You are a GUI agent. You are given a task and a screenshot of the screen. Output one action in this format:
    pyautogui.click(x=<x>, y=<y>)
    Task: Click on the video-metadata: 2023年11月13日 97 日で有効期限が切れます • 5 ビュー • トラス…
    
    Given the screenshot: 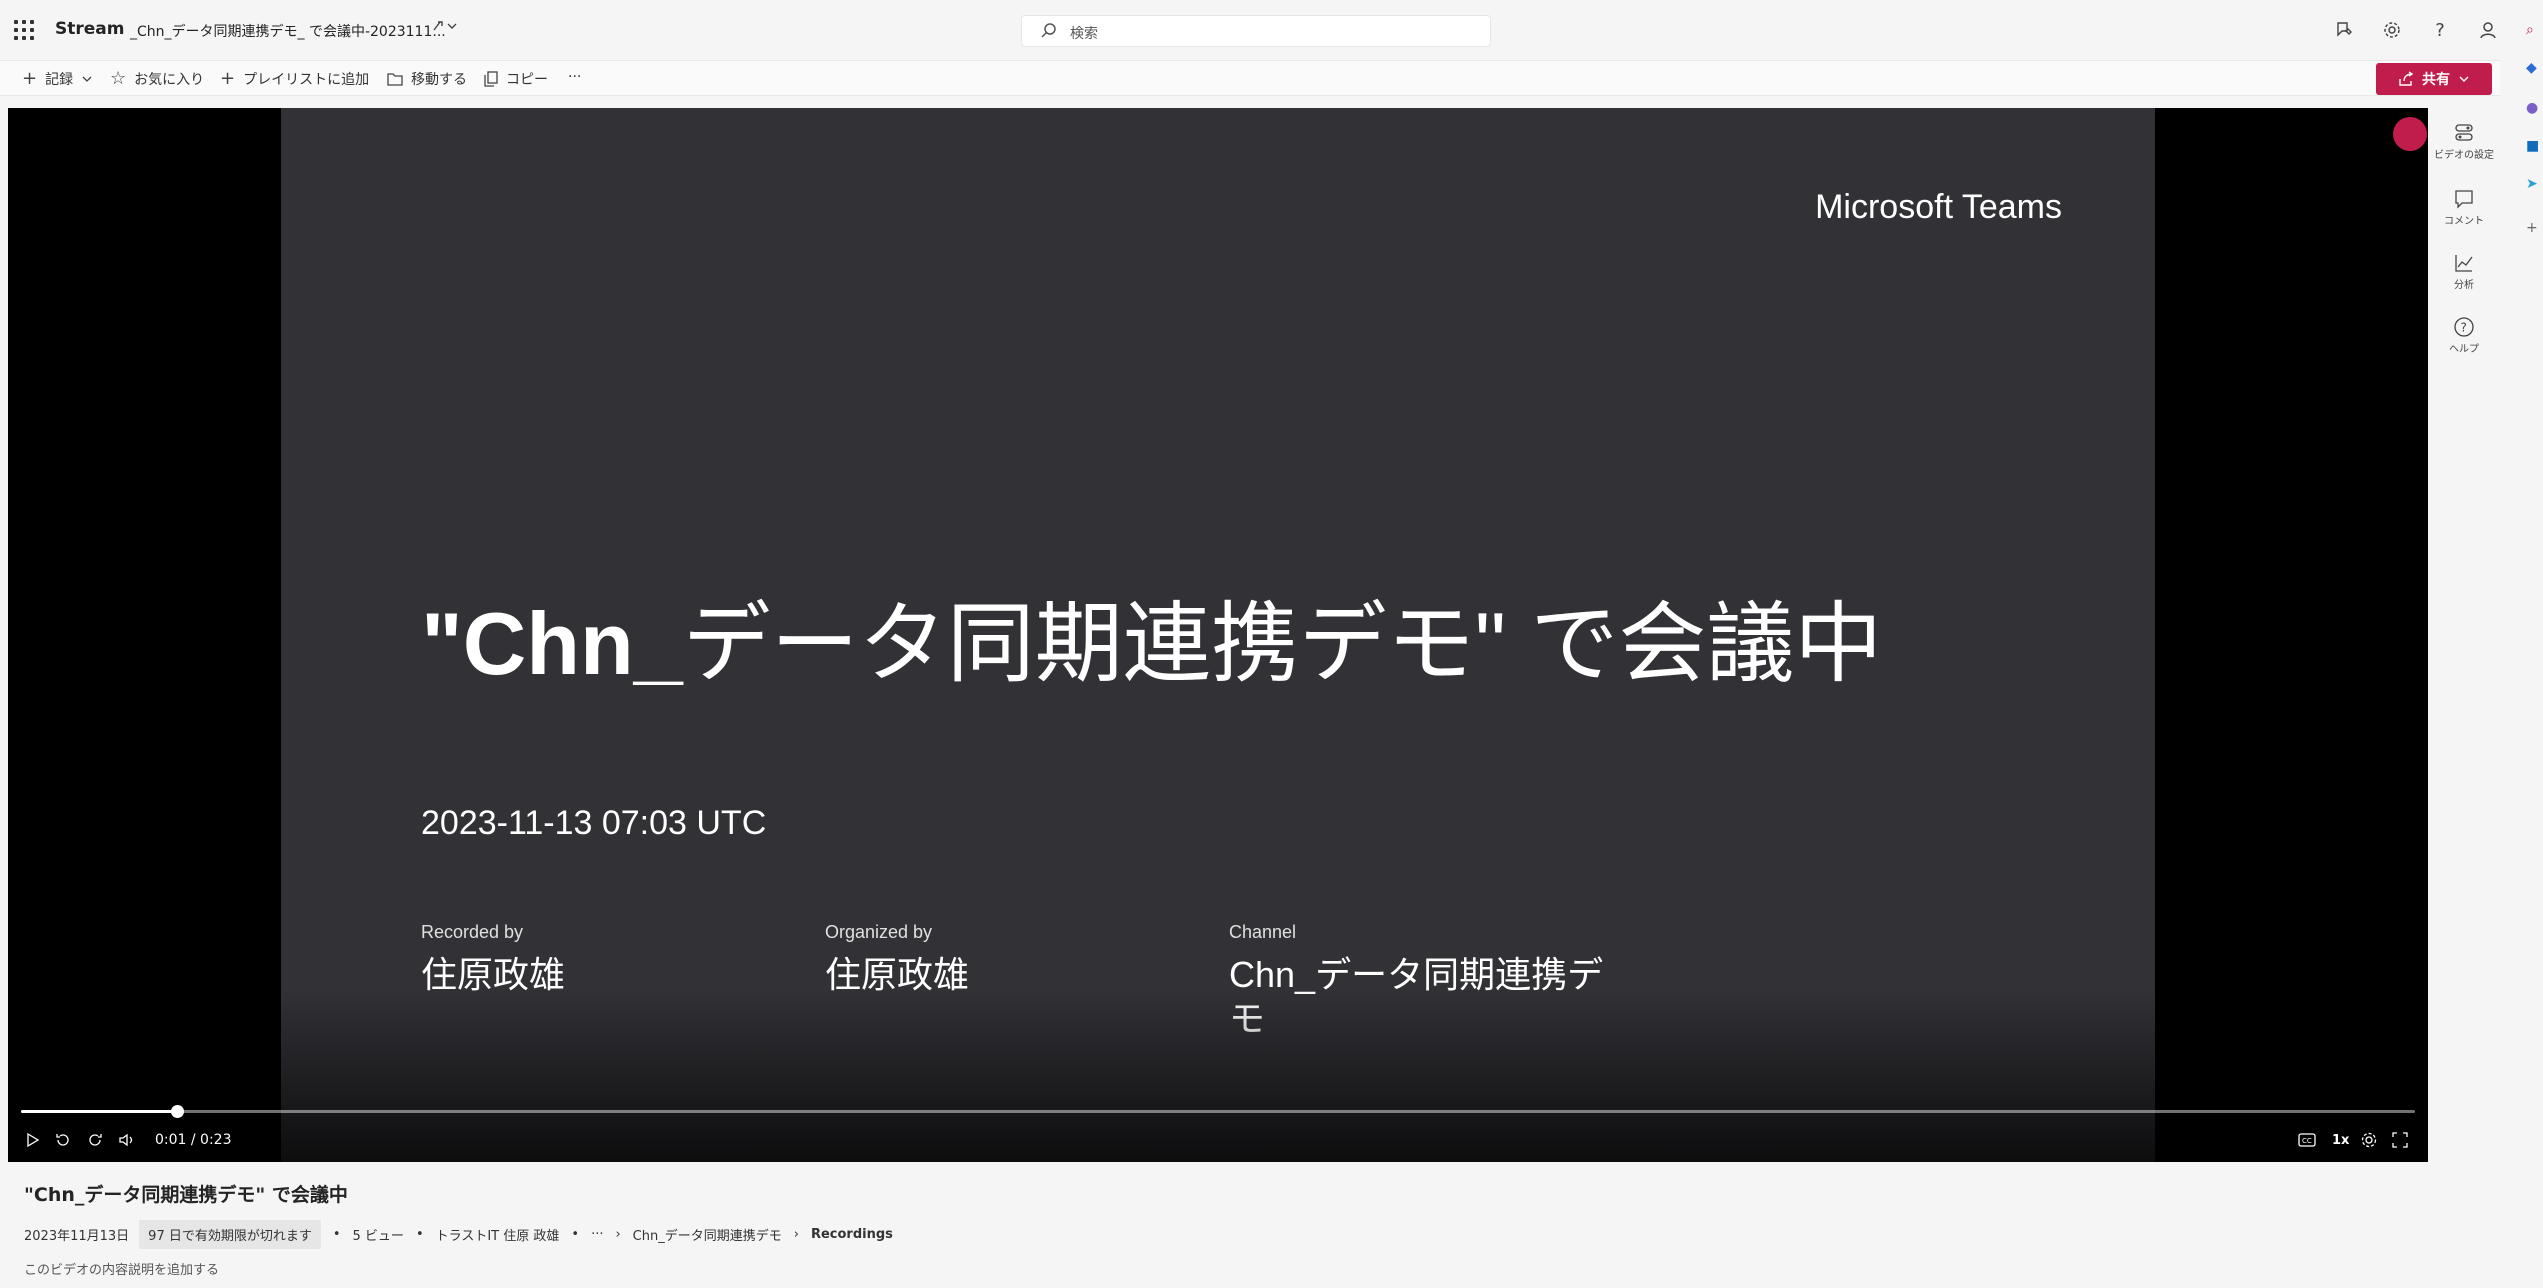 What is the action you would take?
    pyautogui.click(x=458, y=1234)
    